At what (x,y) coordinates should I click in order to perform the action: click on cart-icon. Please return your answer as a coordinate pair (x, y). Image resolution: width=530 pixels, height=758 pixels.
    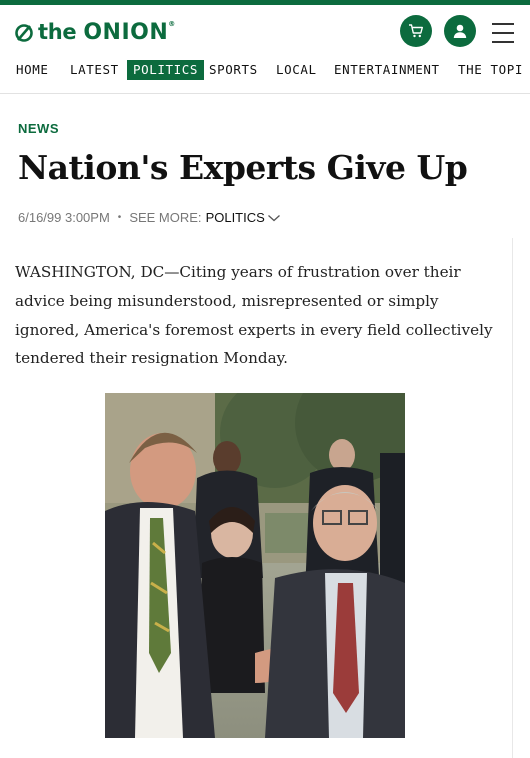
    Looking at the image, I should click on (416, 31).